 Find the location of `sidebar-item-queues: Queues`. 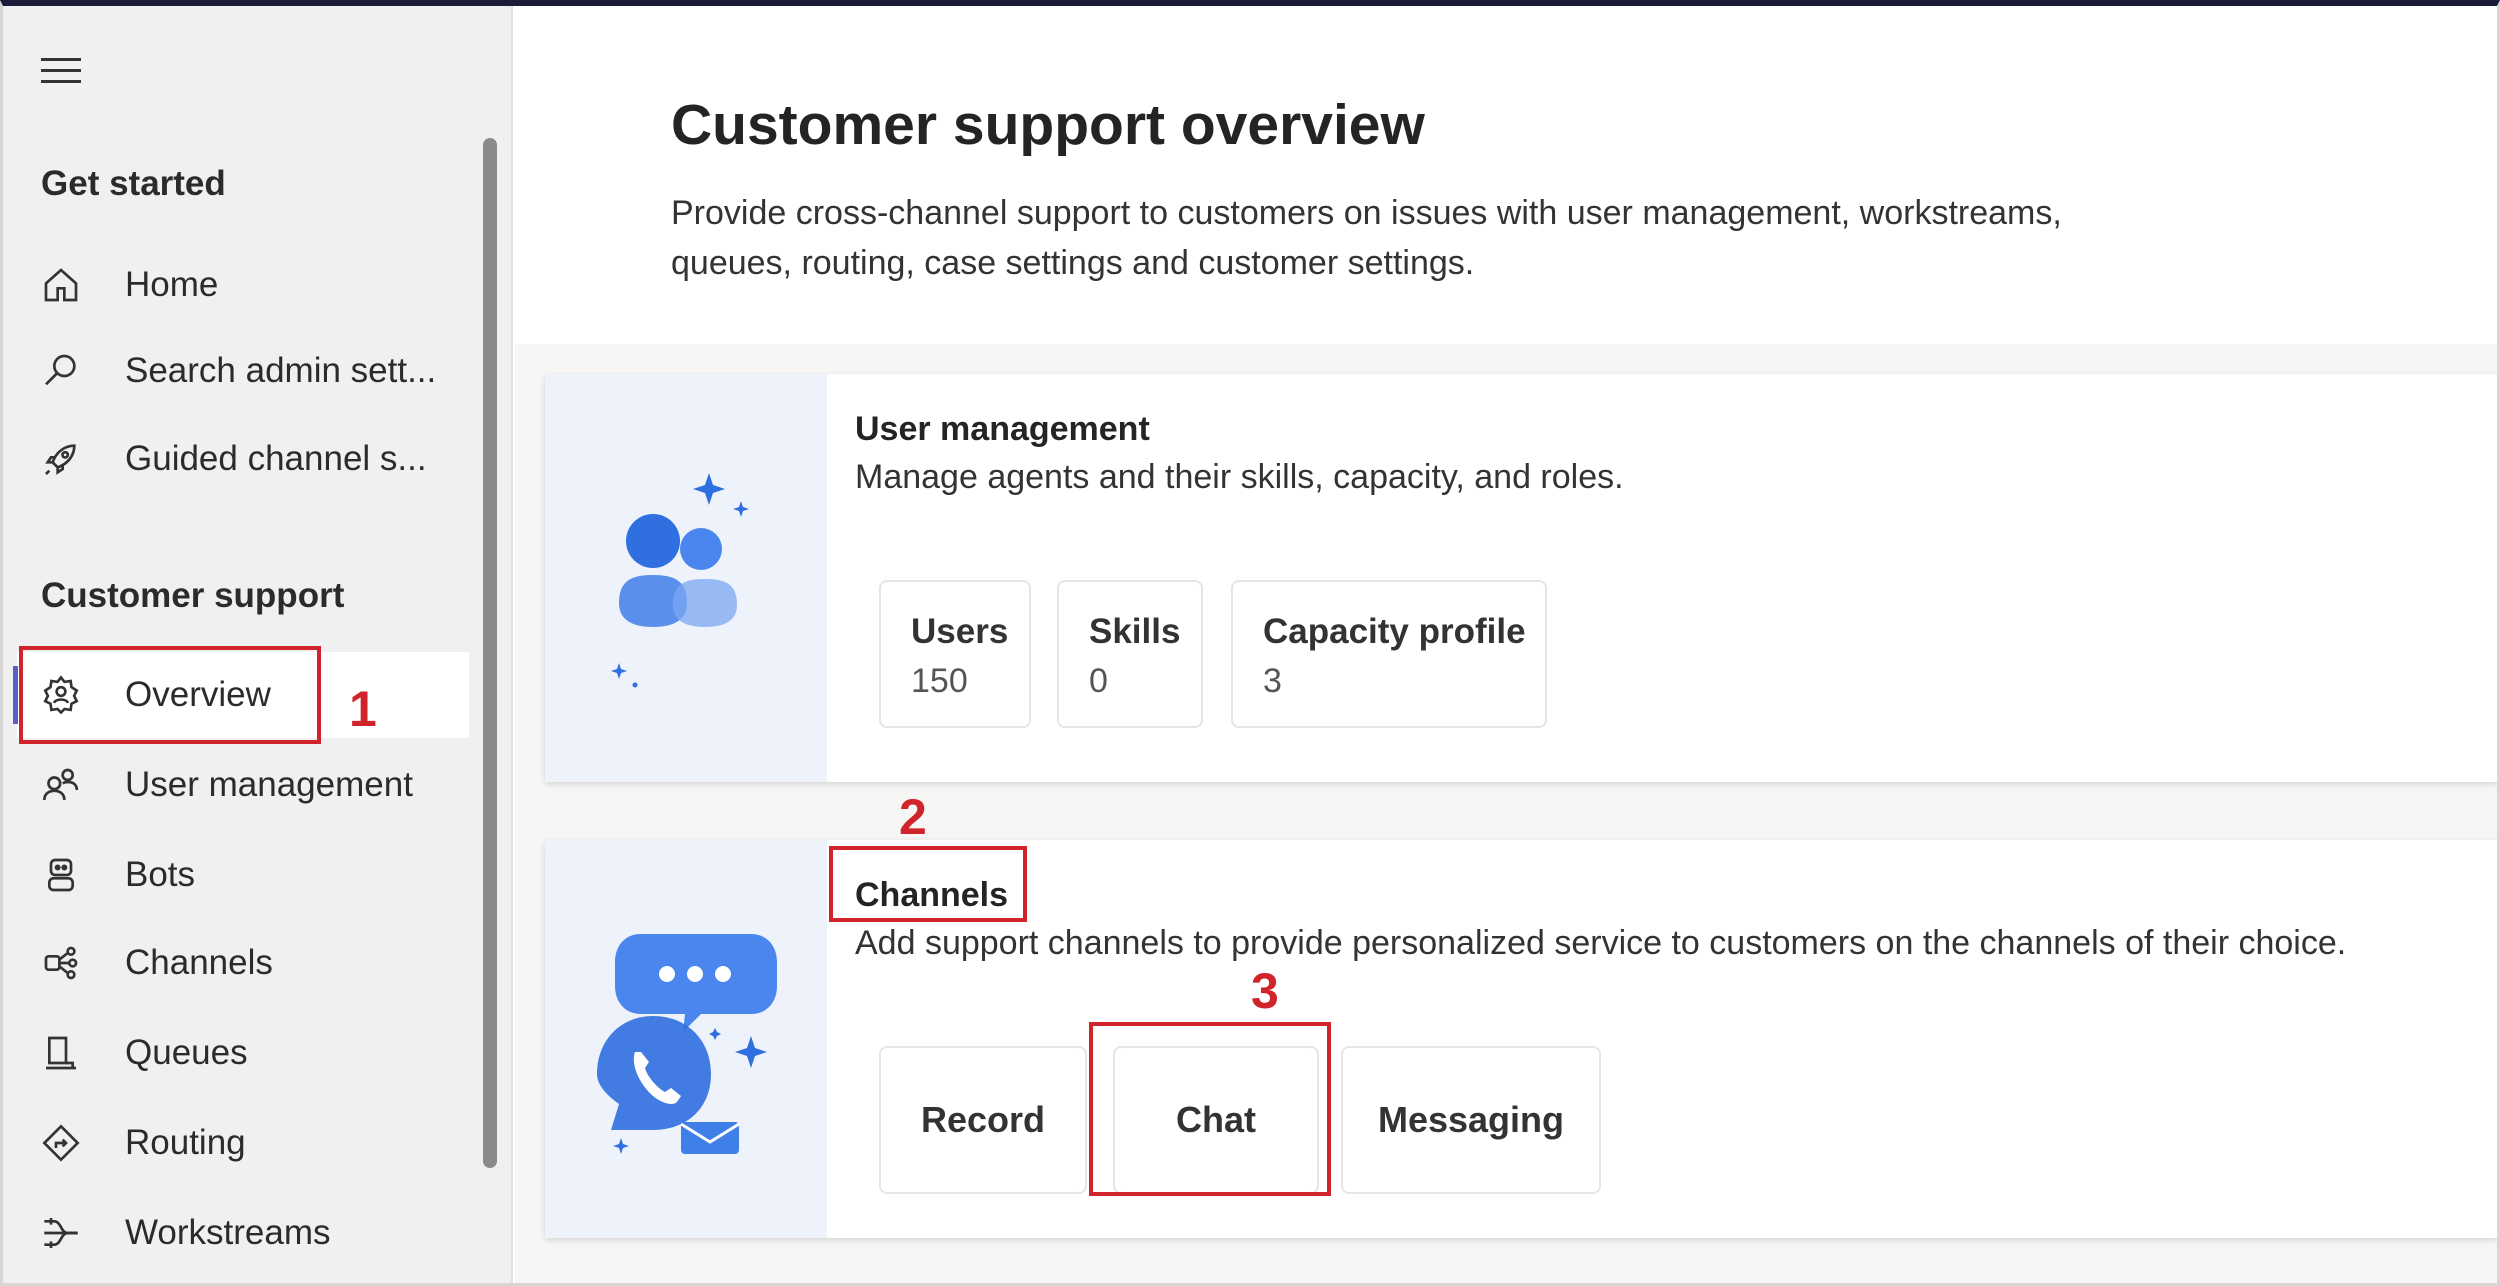

sidebar-item-queues: Queues is located at coordinates (243, 1053).